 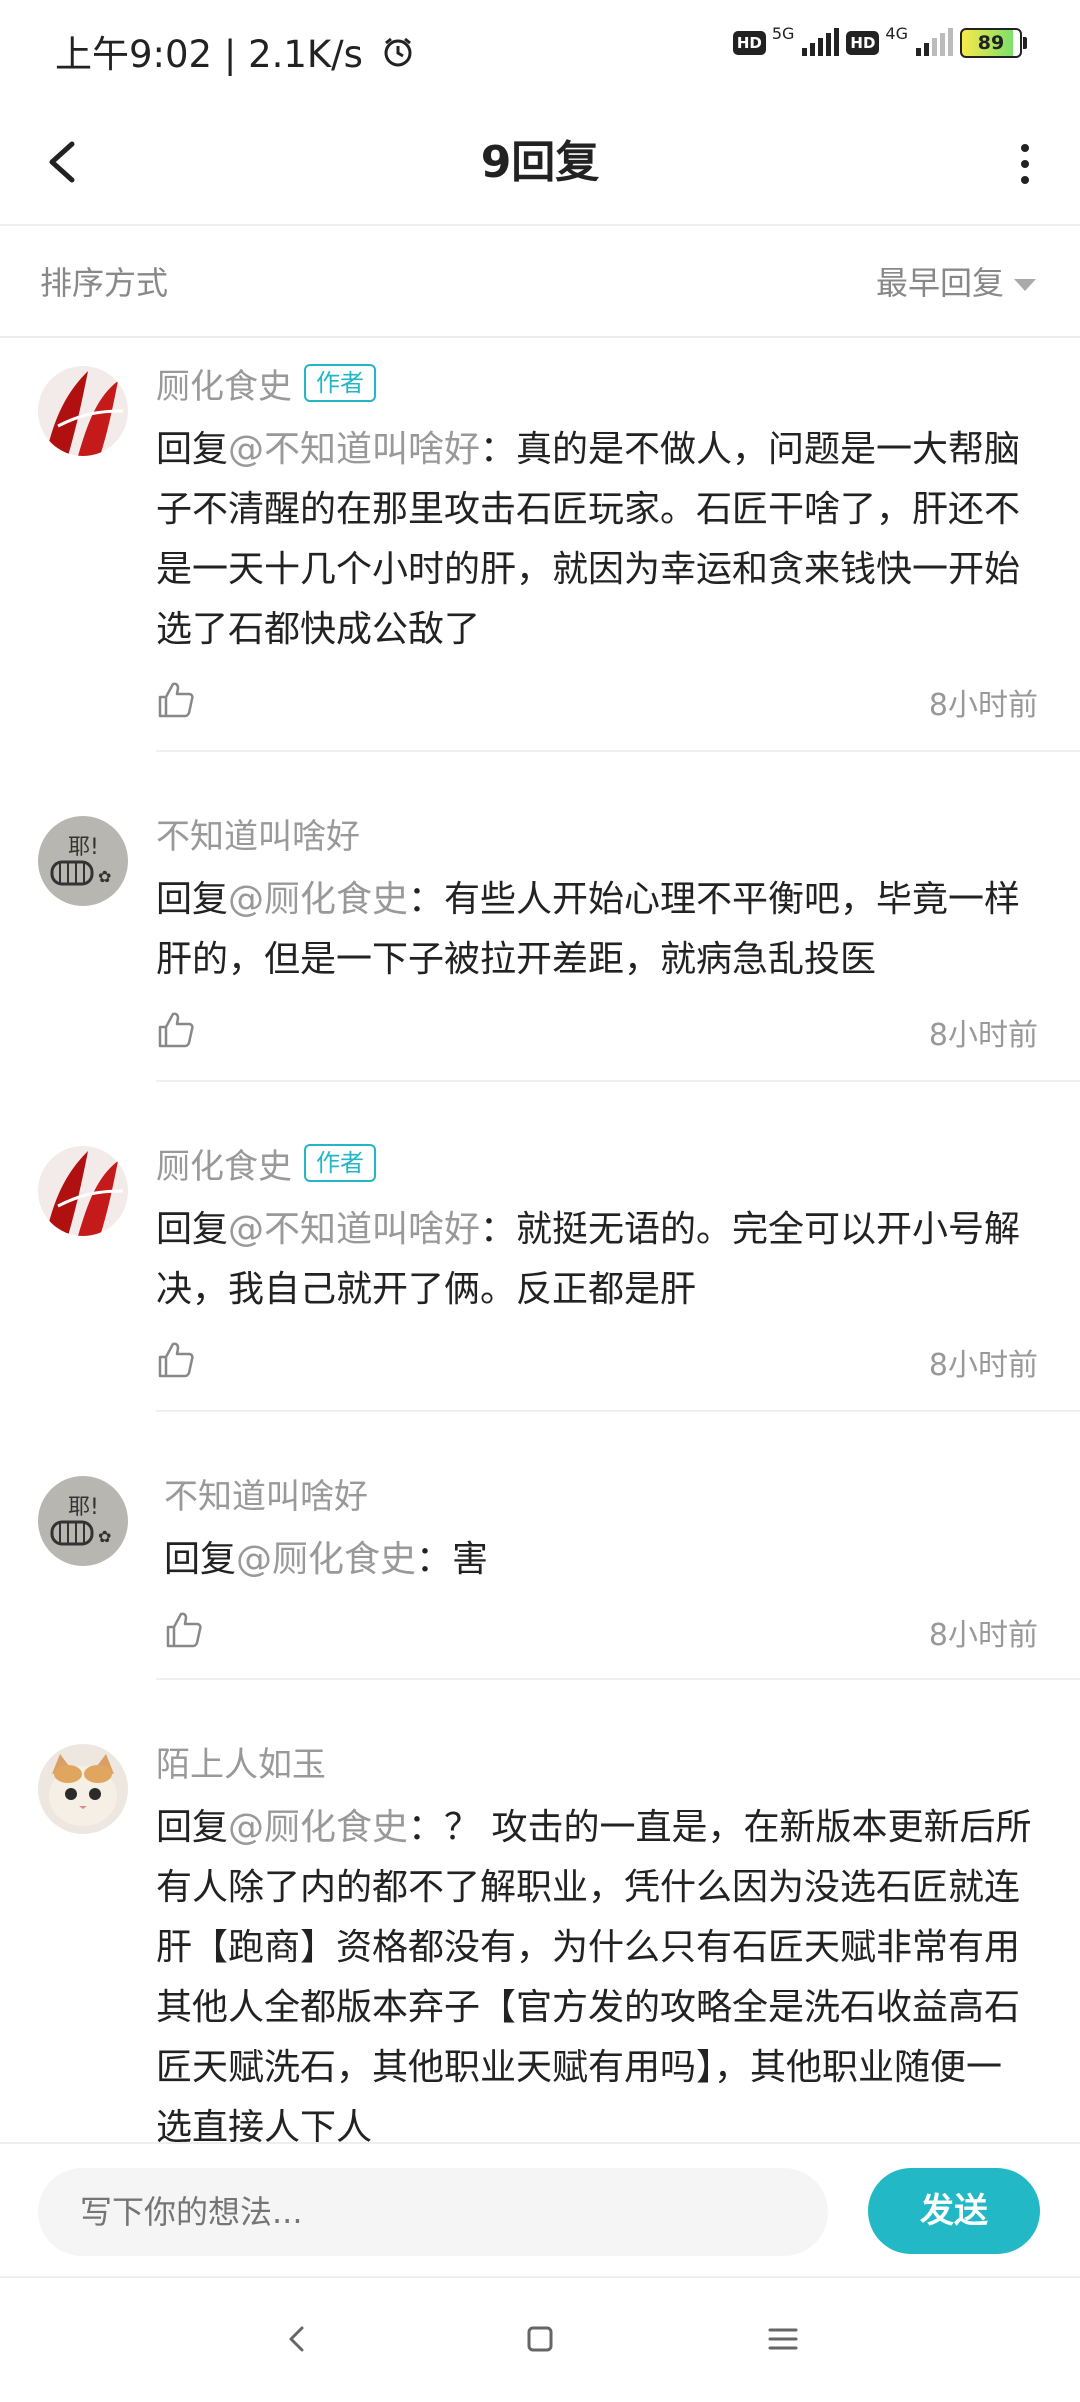 I want to click on nav-menu-icon, so click(x=783, y=2339).